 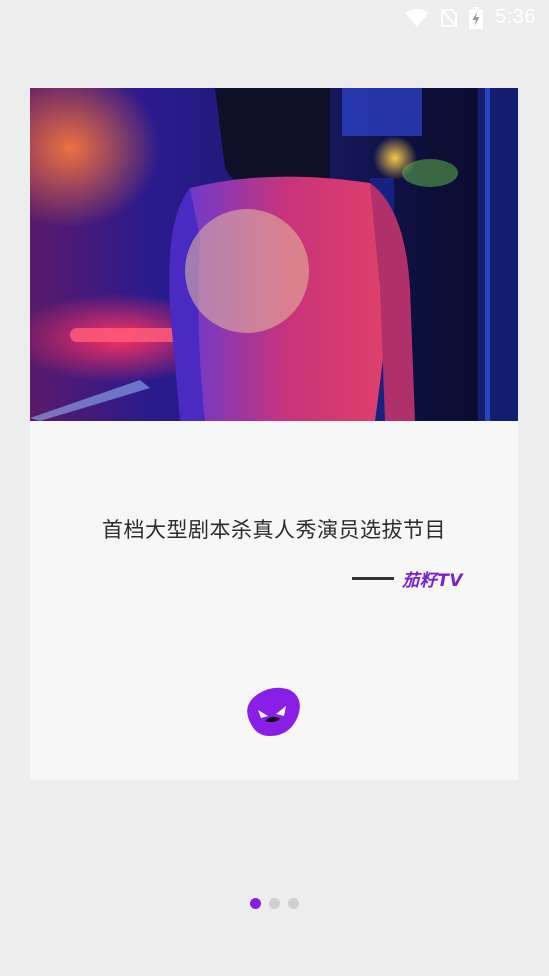 What do you see at coordinates (373, 578) in the screenshot?
I see `brand-dash` at bounding box center [373, 578].